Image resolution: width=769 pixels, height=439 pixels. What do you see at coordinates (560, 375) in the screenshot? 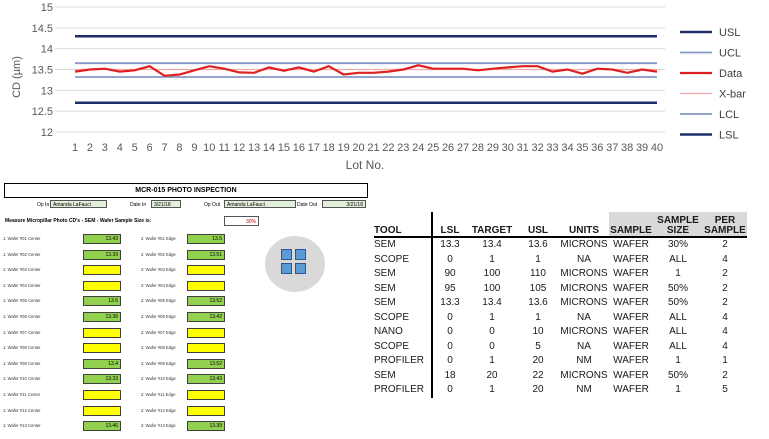
I see `table-row: SEM 18 20 22 MICRONS WAFER 50% 2` at bounding box center [560, 375].